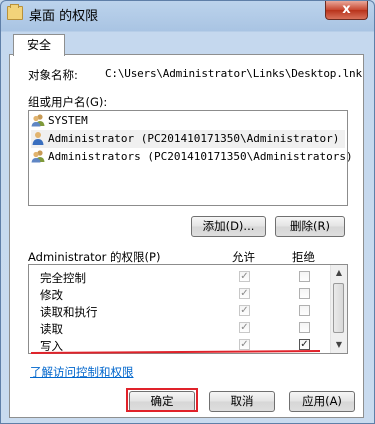  I want to click on ok-button-highlight, so click(162, 400).